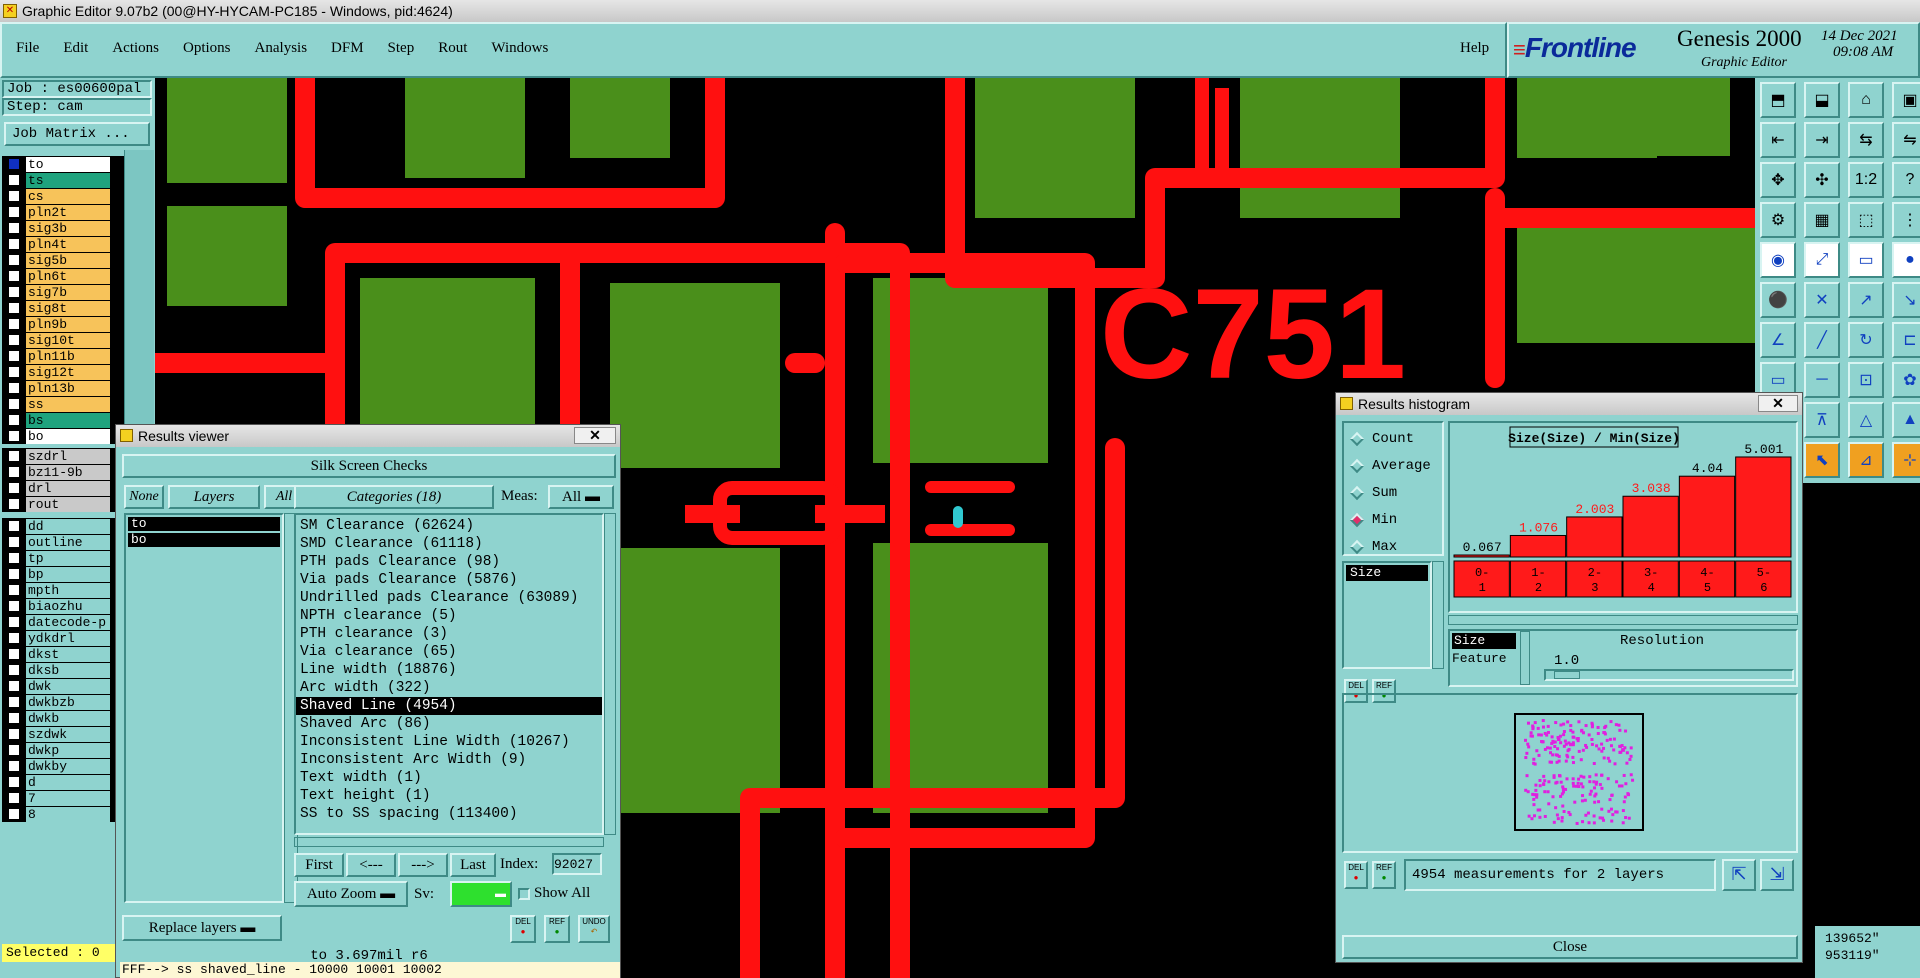 This screenshot has width=1920, height=978. Describe the element at coordinates (524, 894) in the screenshot. I see `show-all-checkbox` at that location.